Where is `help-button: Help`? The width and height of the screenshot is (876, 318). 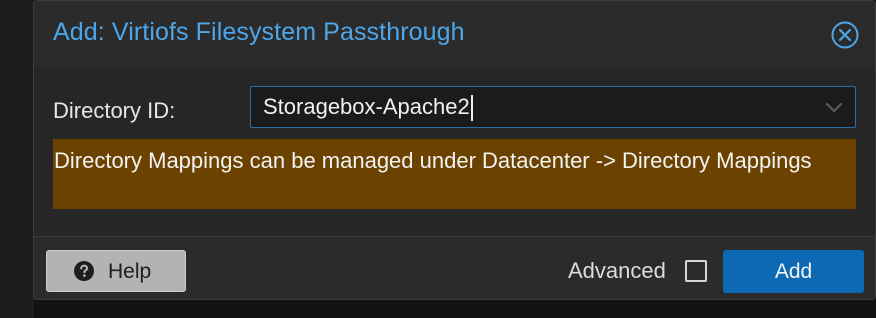
help-button: Help is located at coordinates (116, 271).